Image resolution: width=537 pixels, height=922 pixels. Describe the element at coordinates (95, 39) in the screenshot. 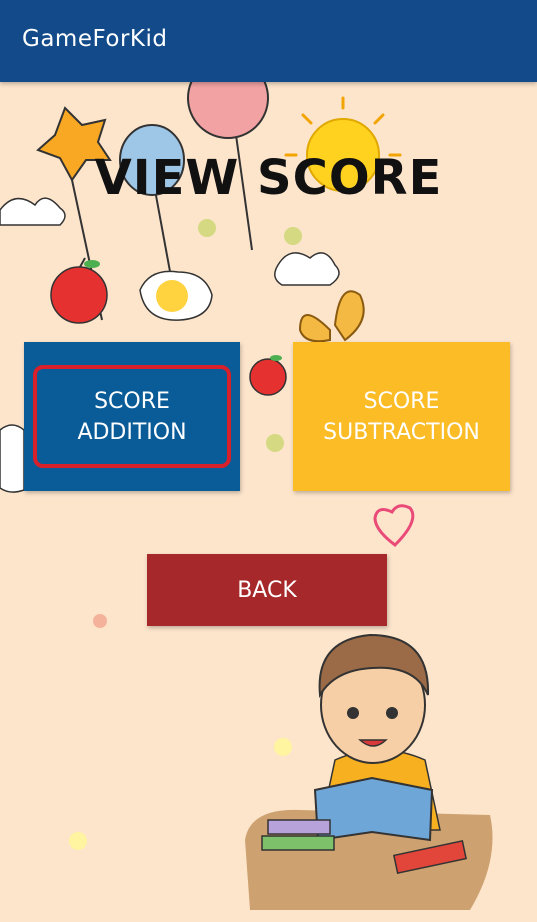

I see `app-title: GameForKid` at that location.